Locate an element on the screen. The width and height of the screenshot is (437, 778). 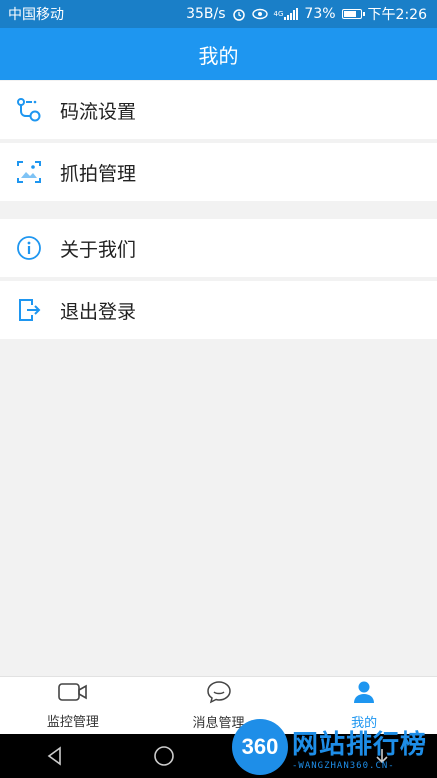
page-title: 我的 is located at coordinates (218, 55).